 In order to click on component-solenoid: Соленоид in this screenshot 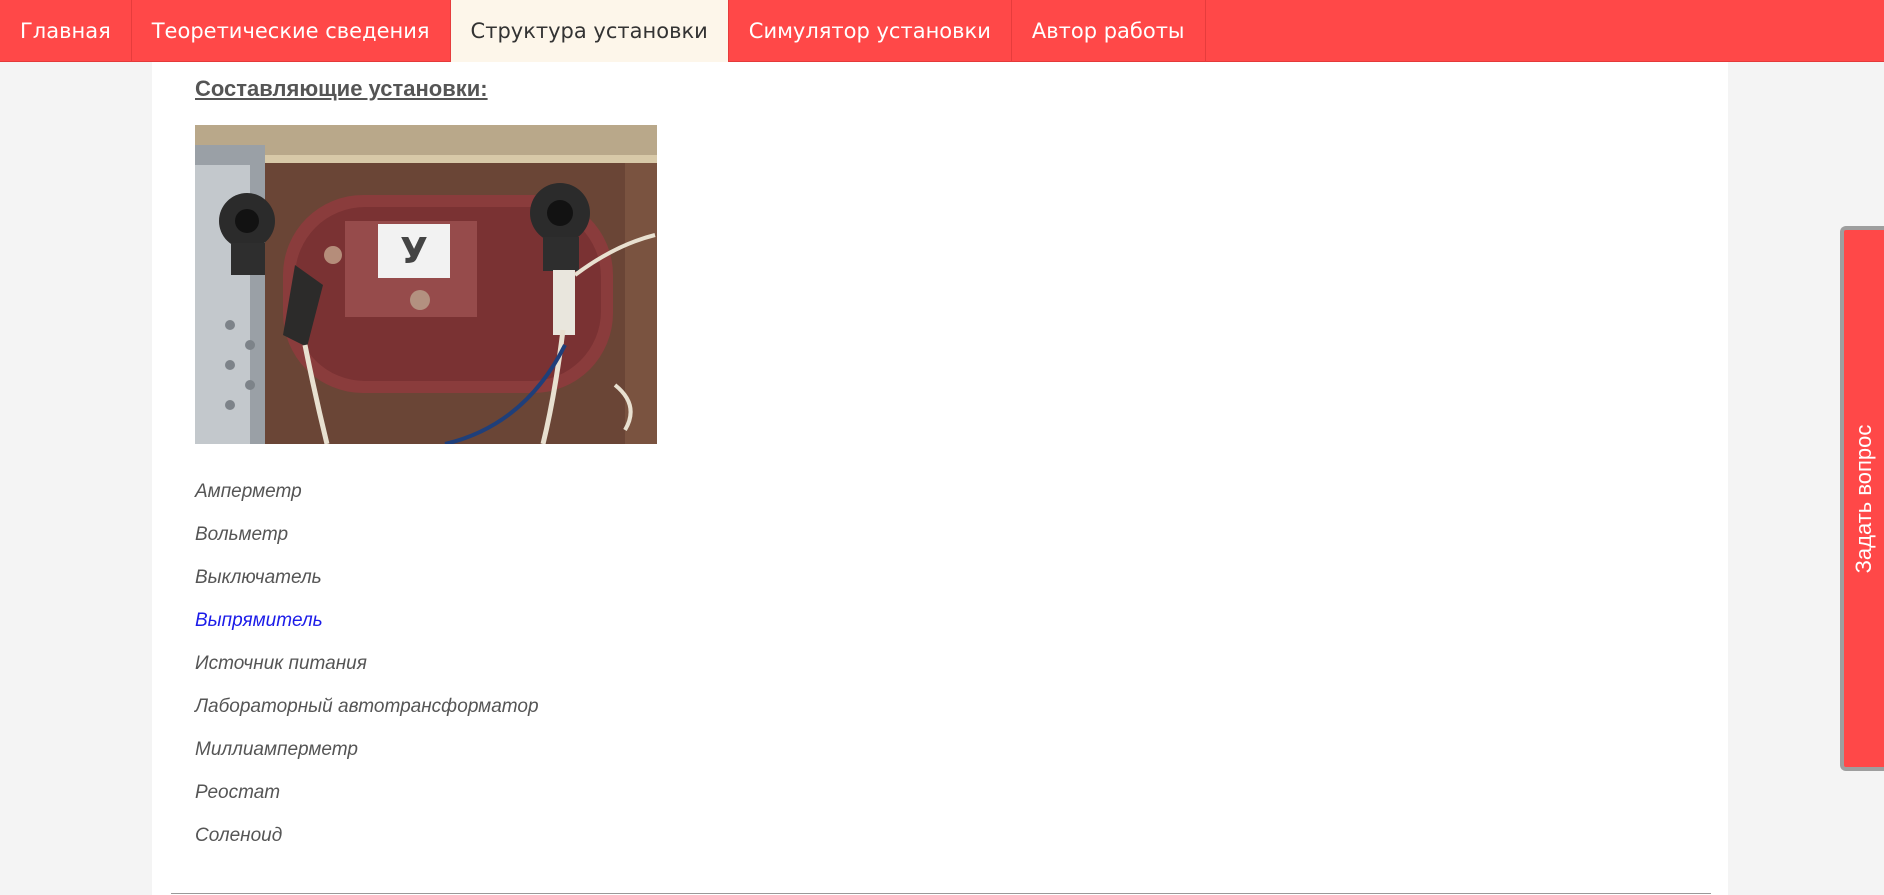, I will do `click(239, 835)`.